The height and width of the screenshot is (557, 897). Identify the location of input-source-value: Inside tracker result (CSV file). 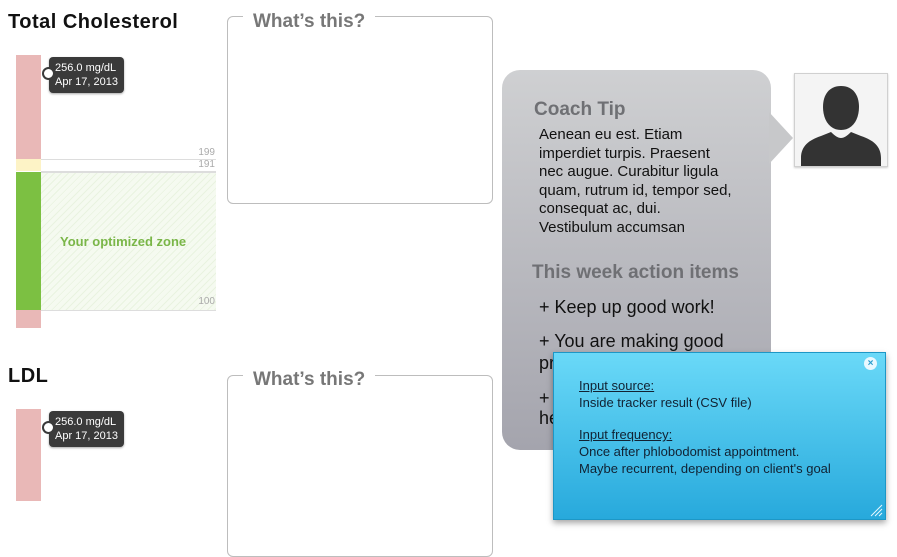
(665, 402).